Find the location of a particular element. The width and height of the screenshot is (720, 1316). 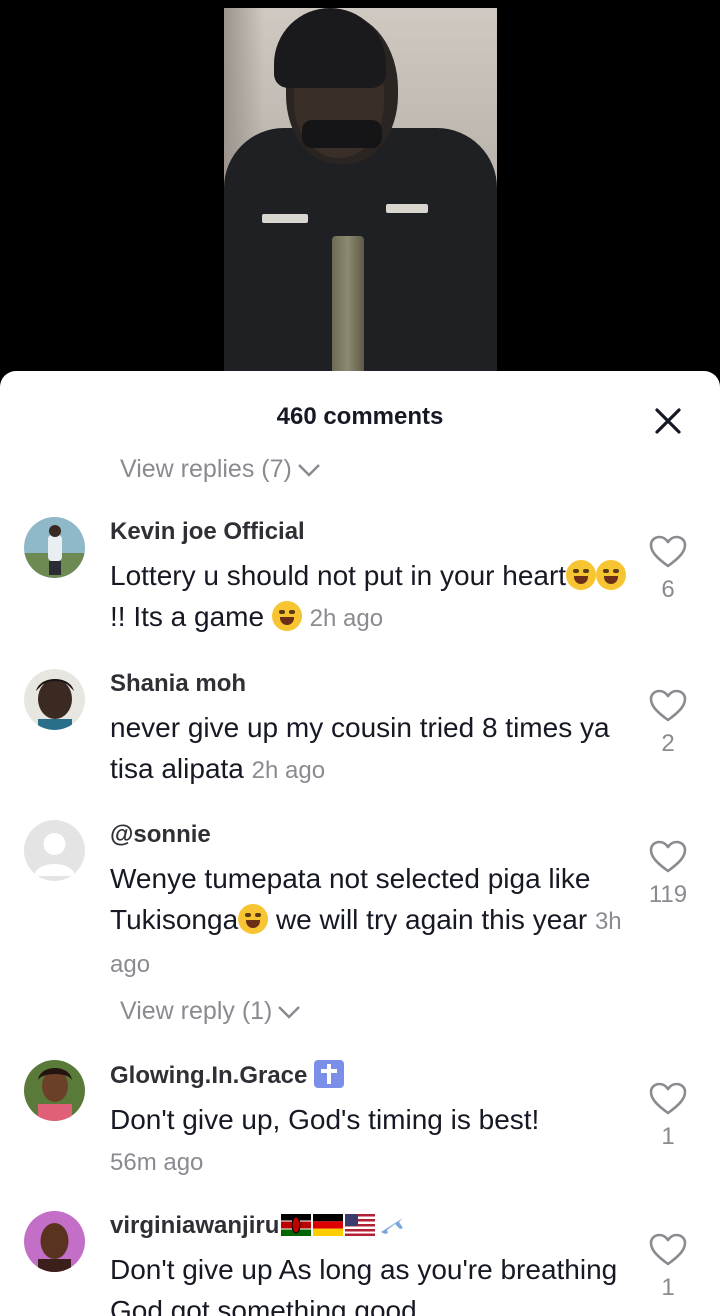

like-button: 2 is located at coordinates (668, 723).